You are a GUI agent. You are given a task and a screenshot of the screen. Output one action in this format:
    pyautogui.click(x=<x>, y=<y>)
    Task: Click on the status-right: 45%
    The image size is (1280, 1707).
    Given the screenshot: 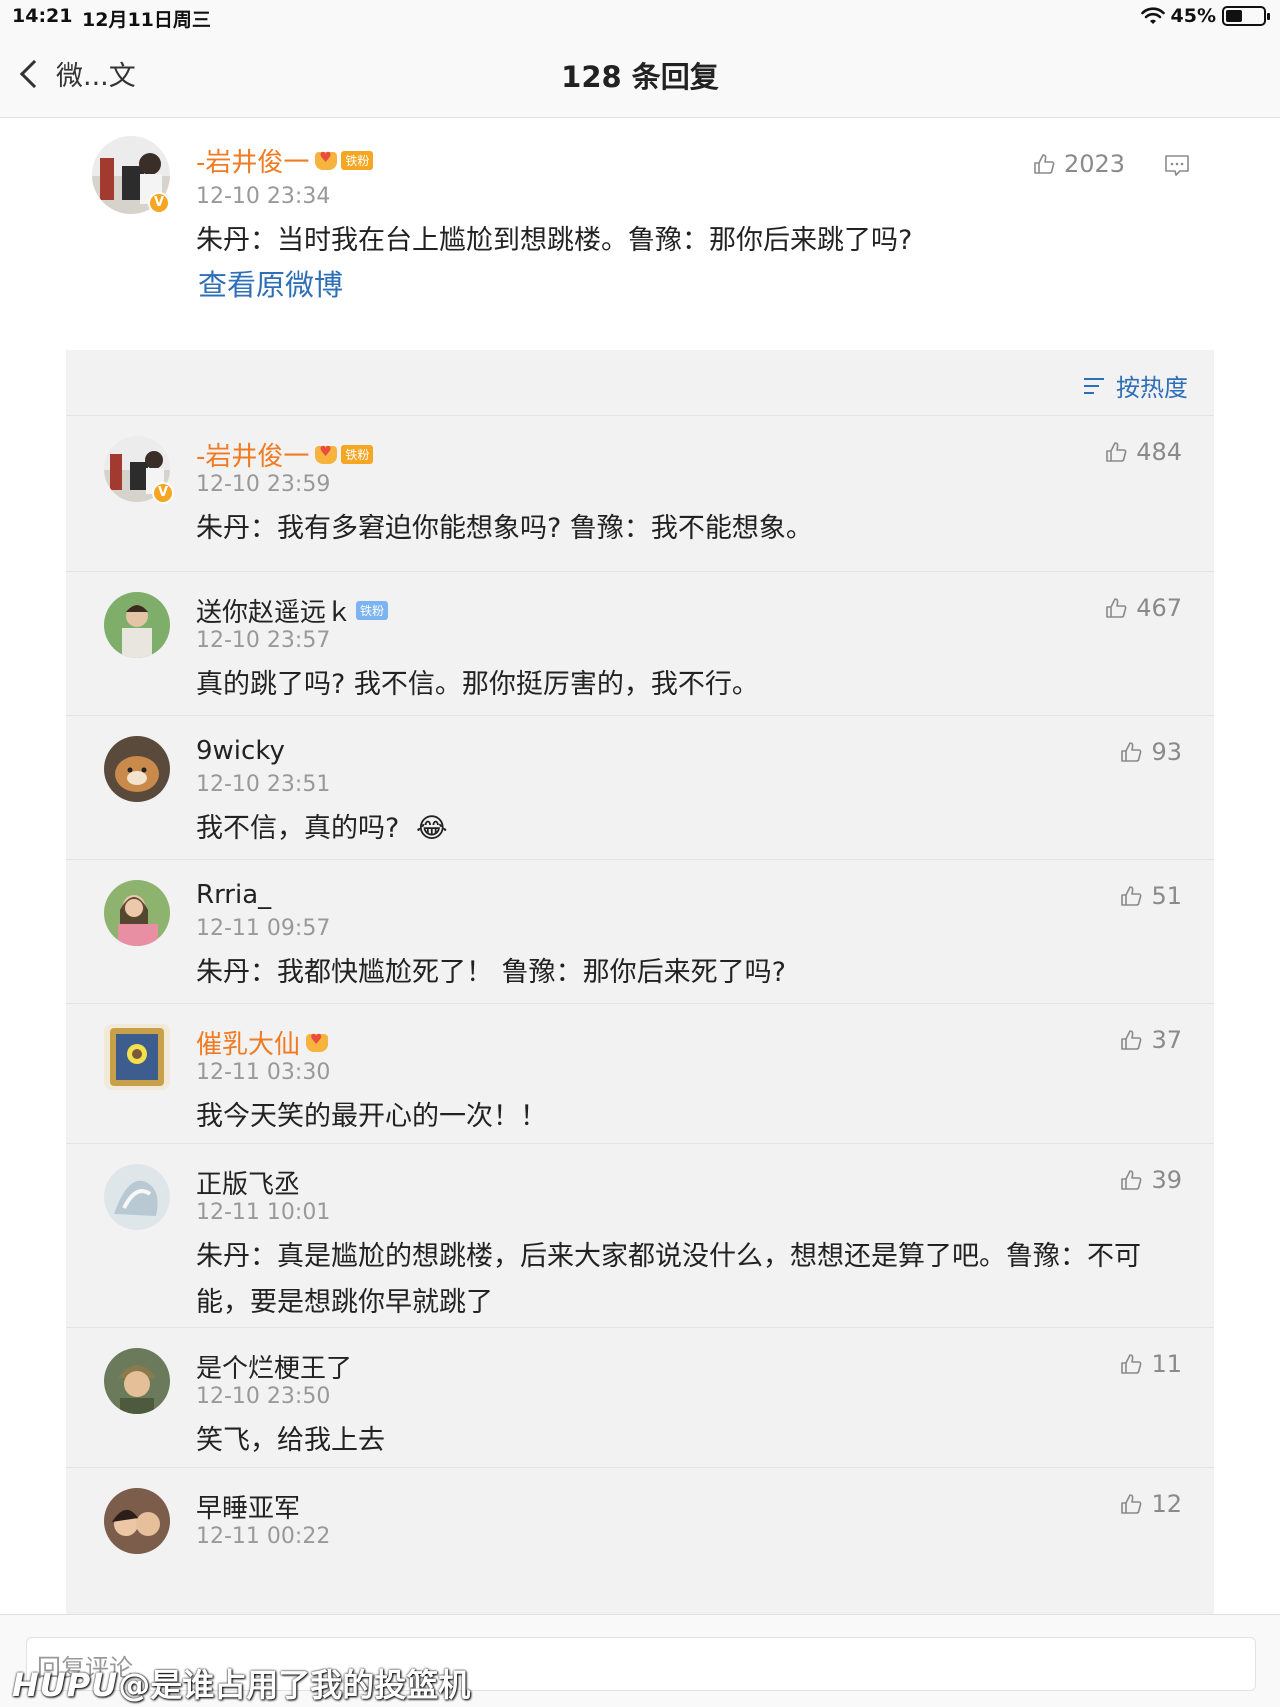 What is the action you would take?
    pyautogui.click(x=1205, y=16)
    